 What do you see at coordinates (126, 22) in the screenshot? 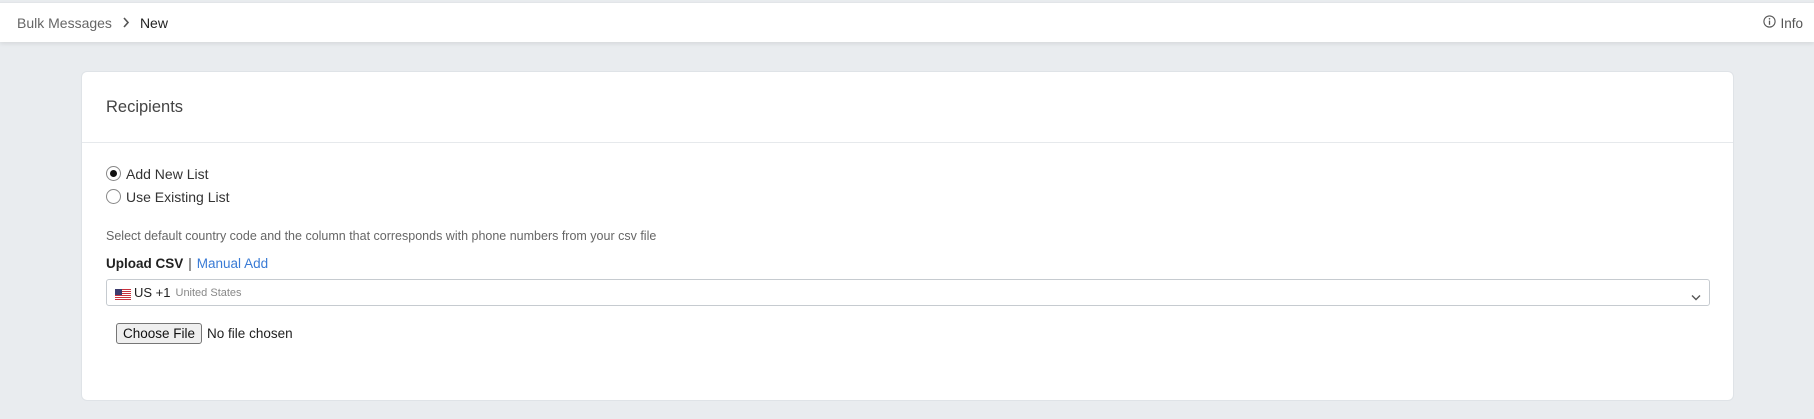
I see `chevron-right-icon` at bounding box center [126, 22].